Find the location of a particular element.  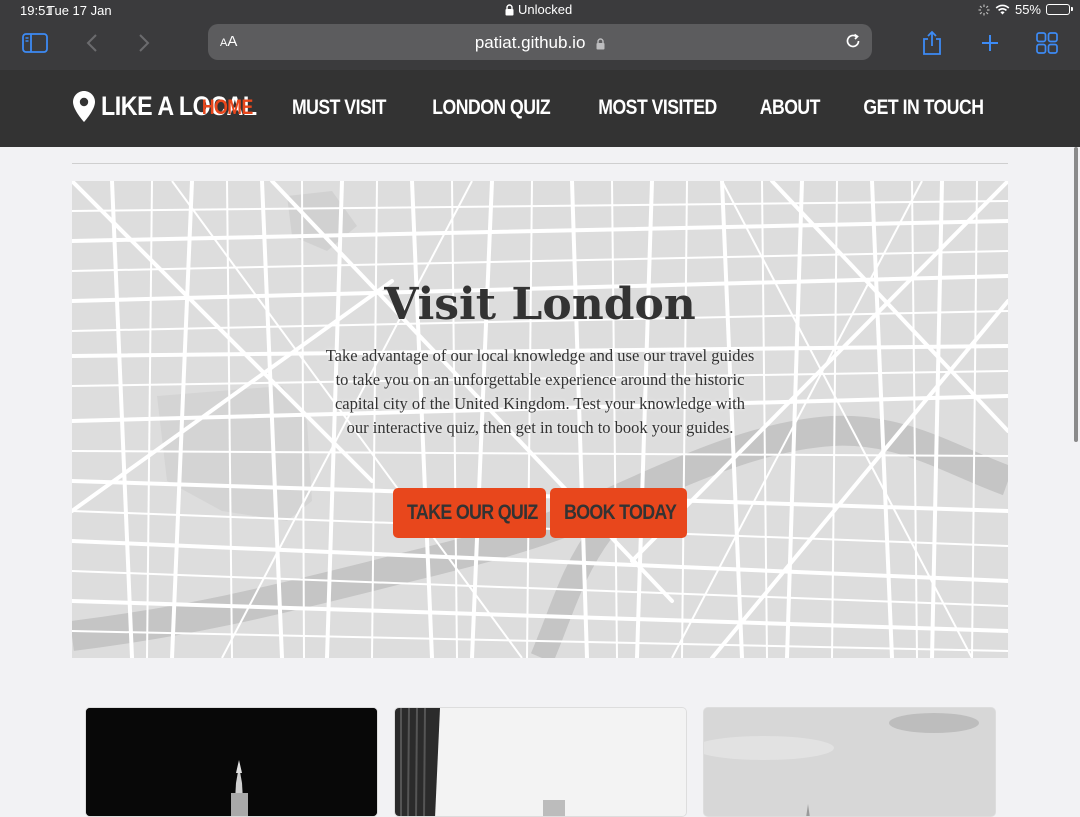

lock-status-text: Unlocked is located at coordinates (545, 9).